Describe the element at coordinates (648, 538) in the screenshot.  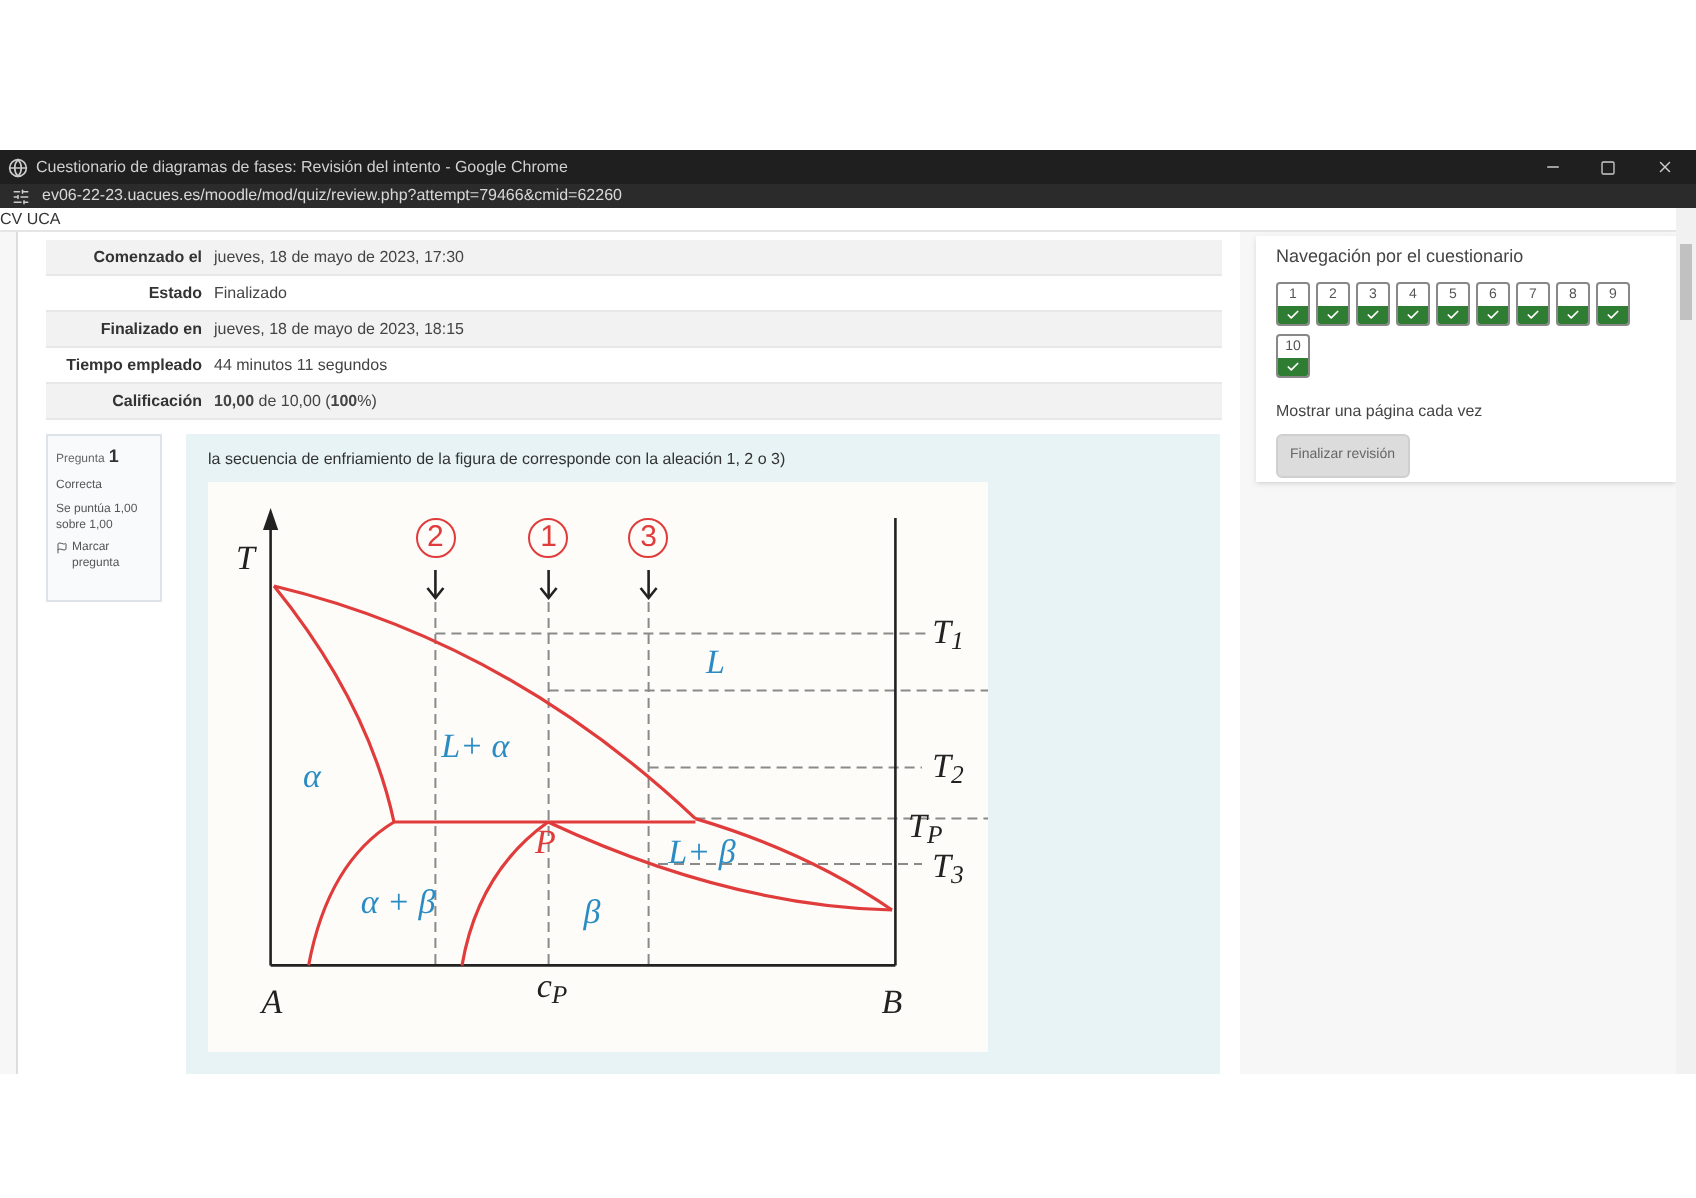
I see `circled-number: 3` at that location.